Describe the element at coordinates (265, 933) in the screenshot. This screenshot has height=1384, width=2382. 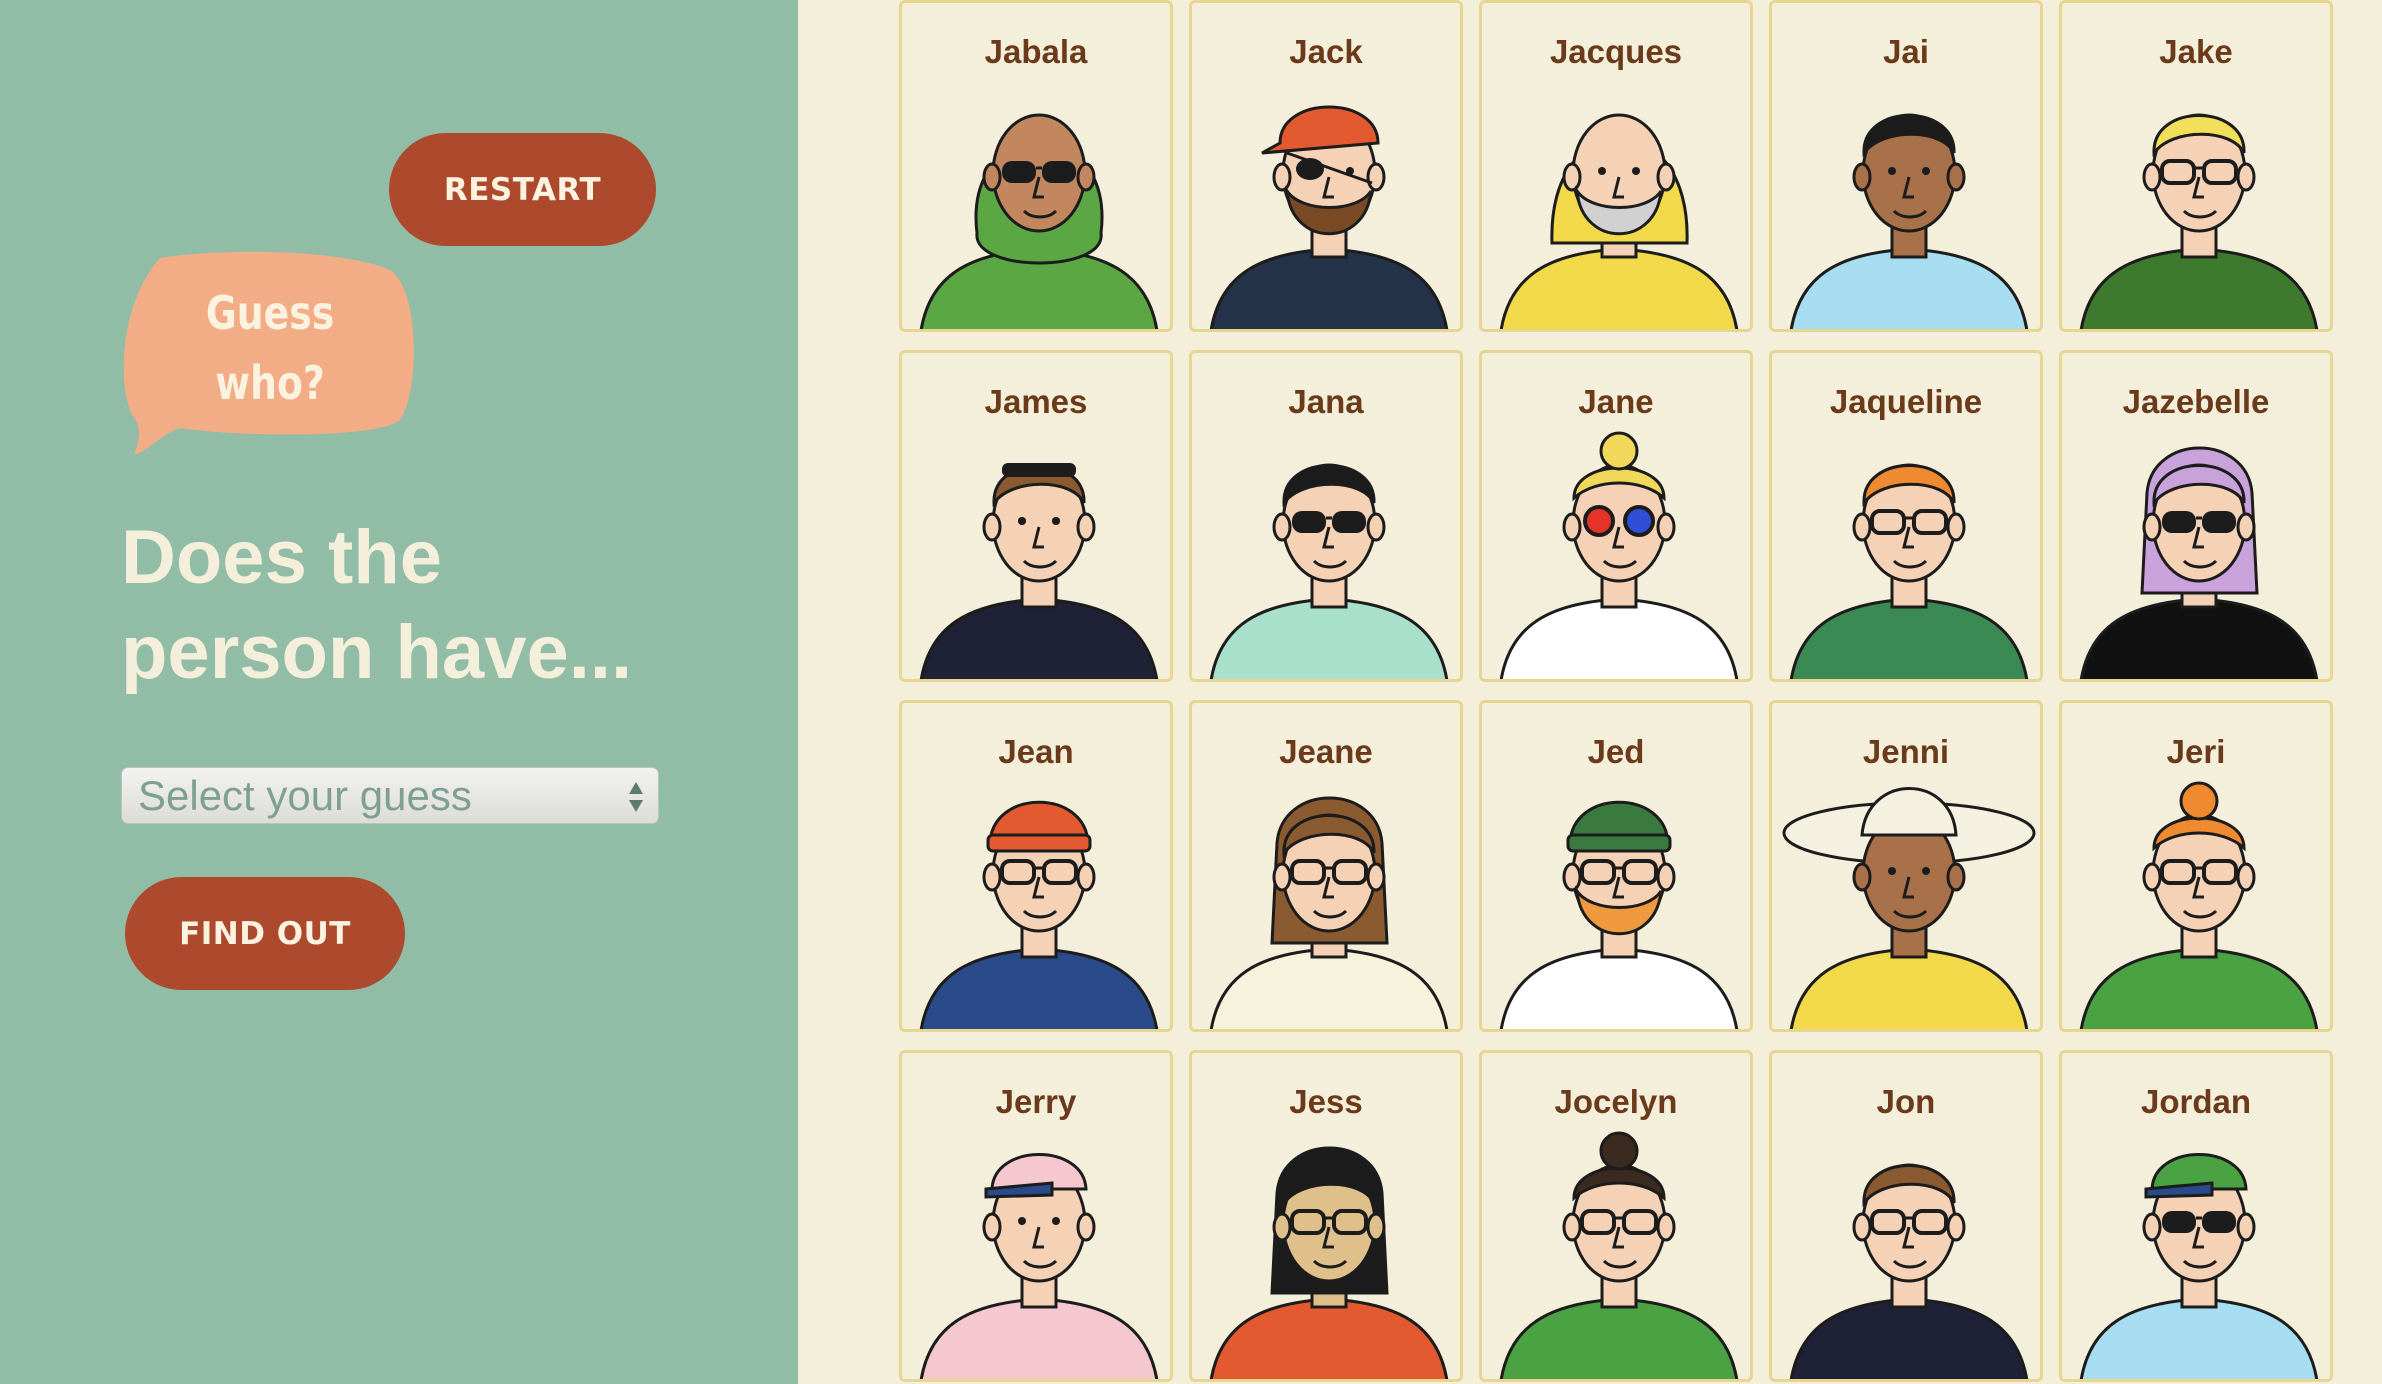
I see `find-out-button: FIND OUT` at that location.